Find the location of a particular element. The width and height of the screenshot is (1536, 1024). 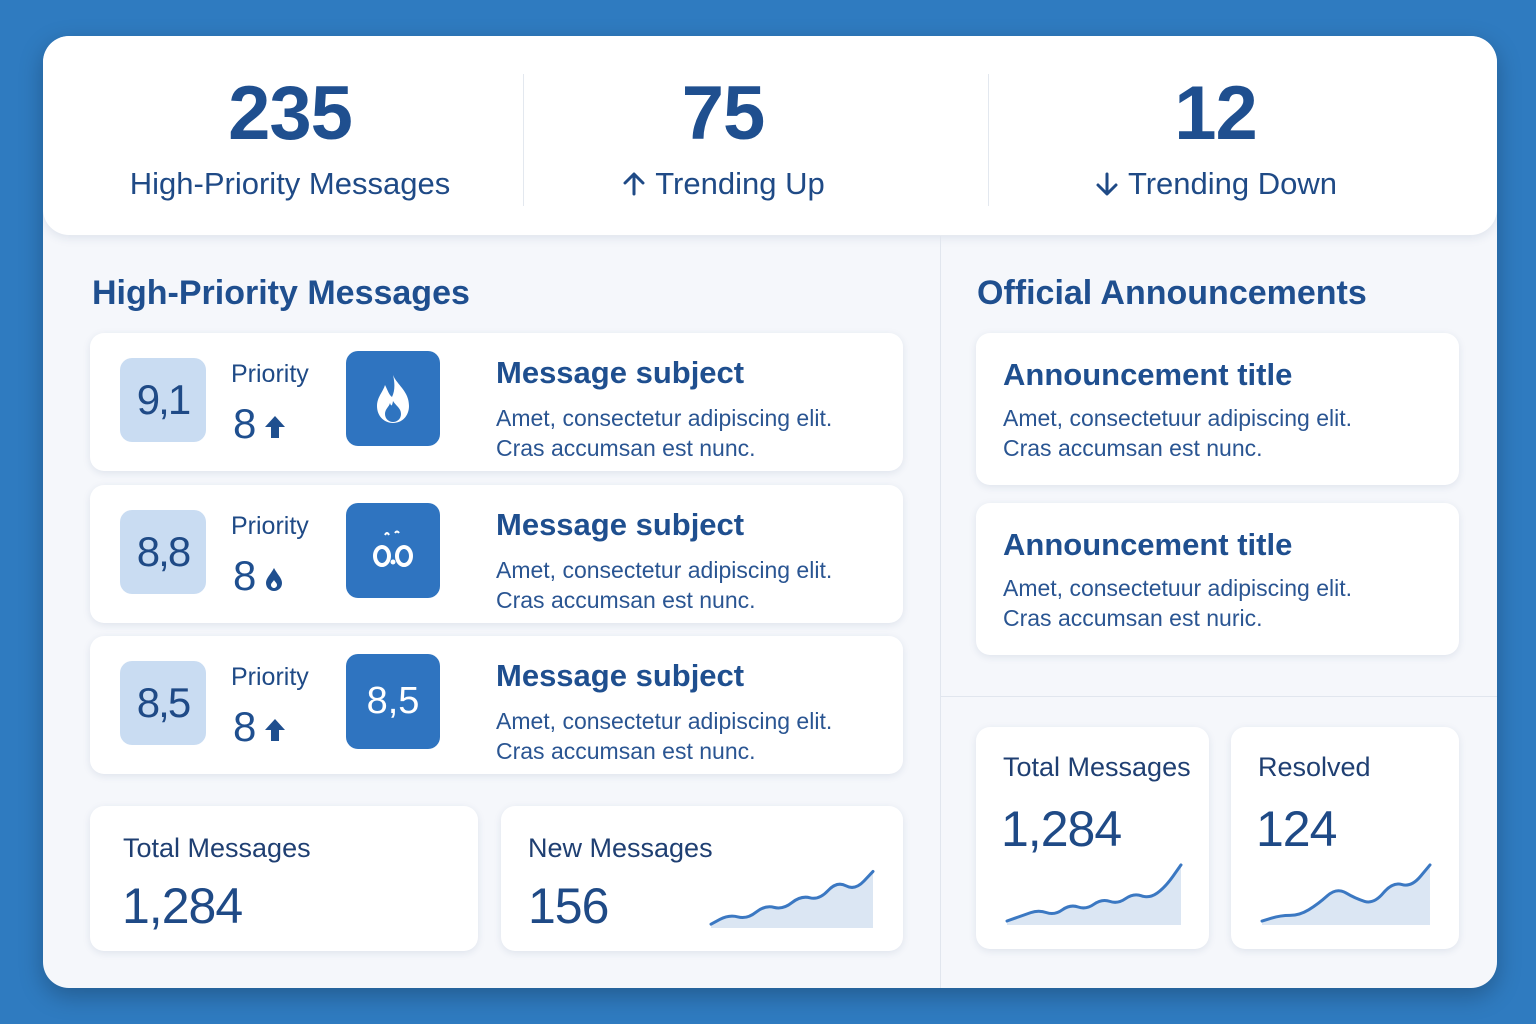

column-divider is located at coordinates (940, 612).